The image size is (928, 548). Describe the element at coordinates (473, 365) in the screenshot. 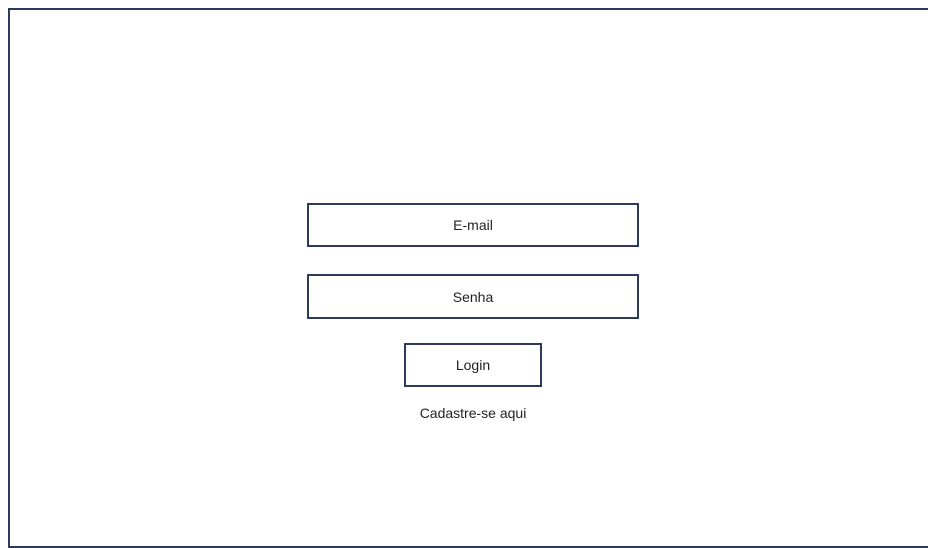

I see `login-button: Login` at that location.